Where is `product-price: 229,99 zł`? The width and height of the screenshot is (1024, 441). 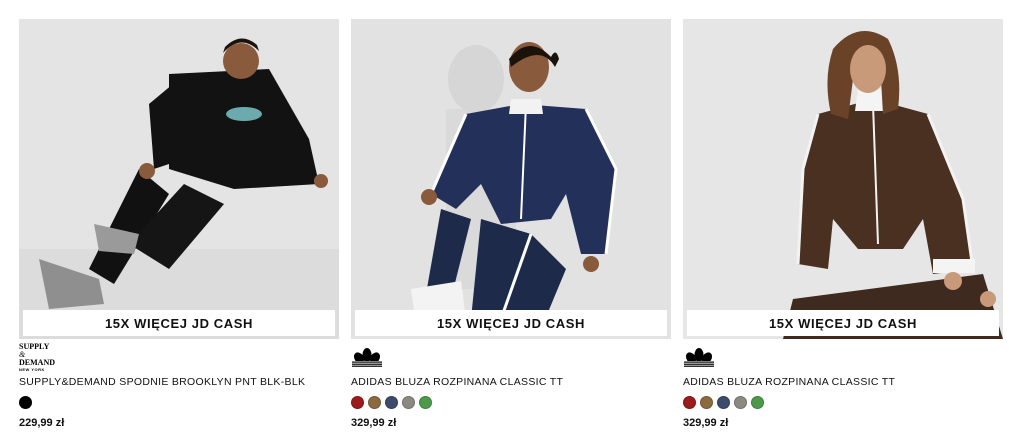
product-price: 229,99 zł is located at coordinates (42, 423).